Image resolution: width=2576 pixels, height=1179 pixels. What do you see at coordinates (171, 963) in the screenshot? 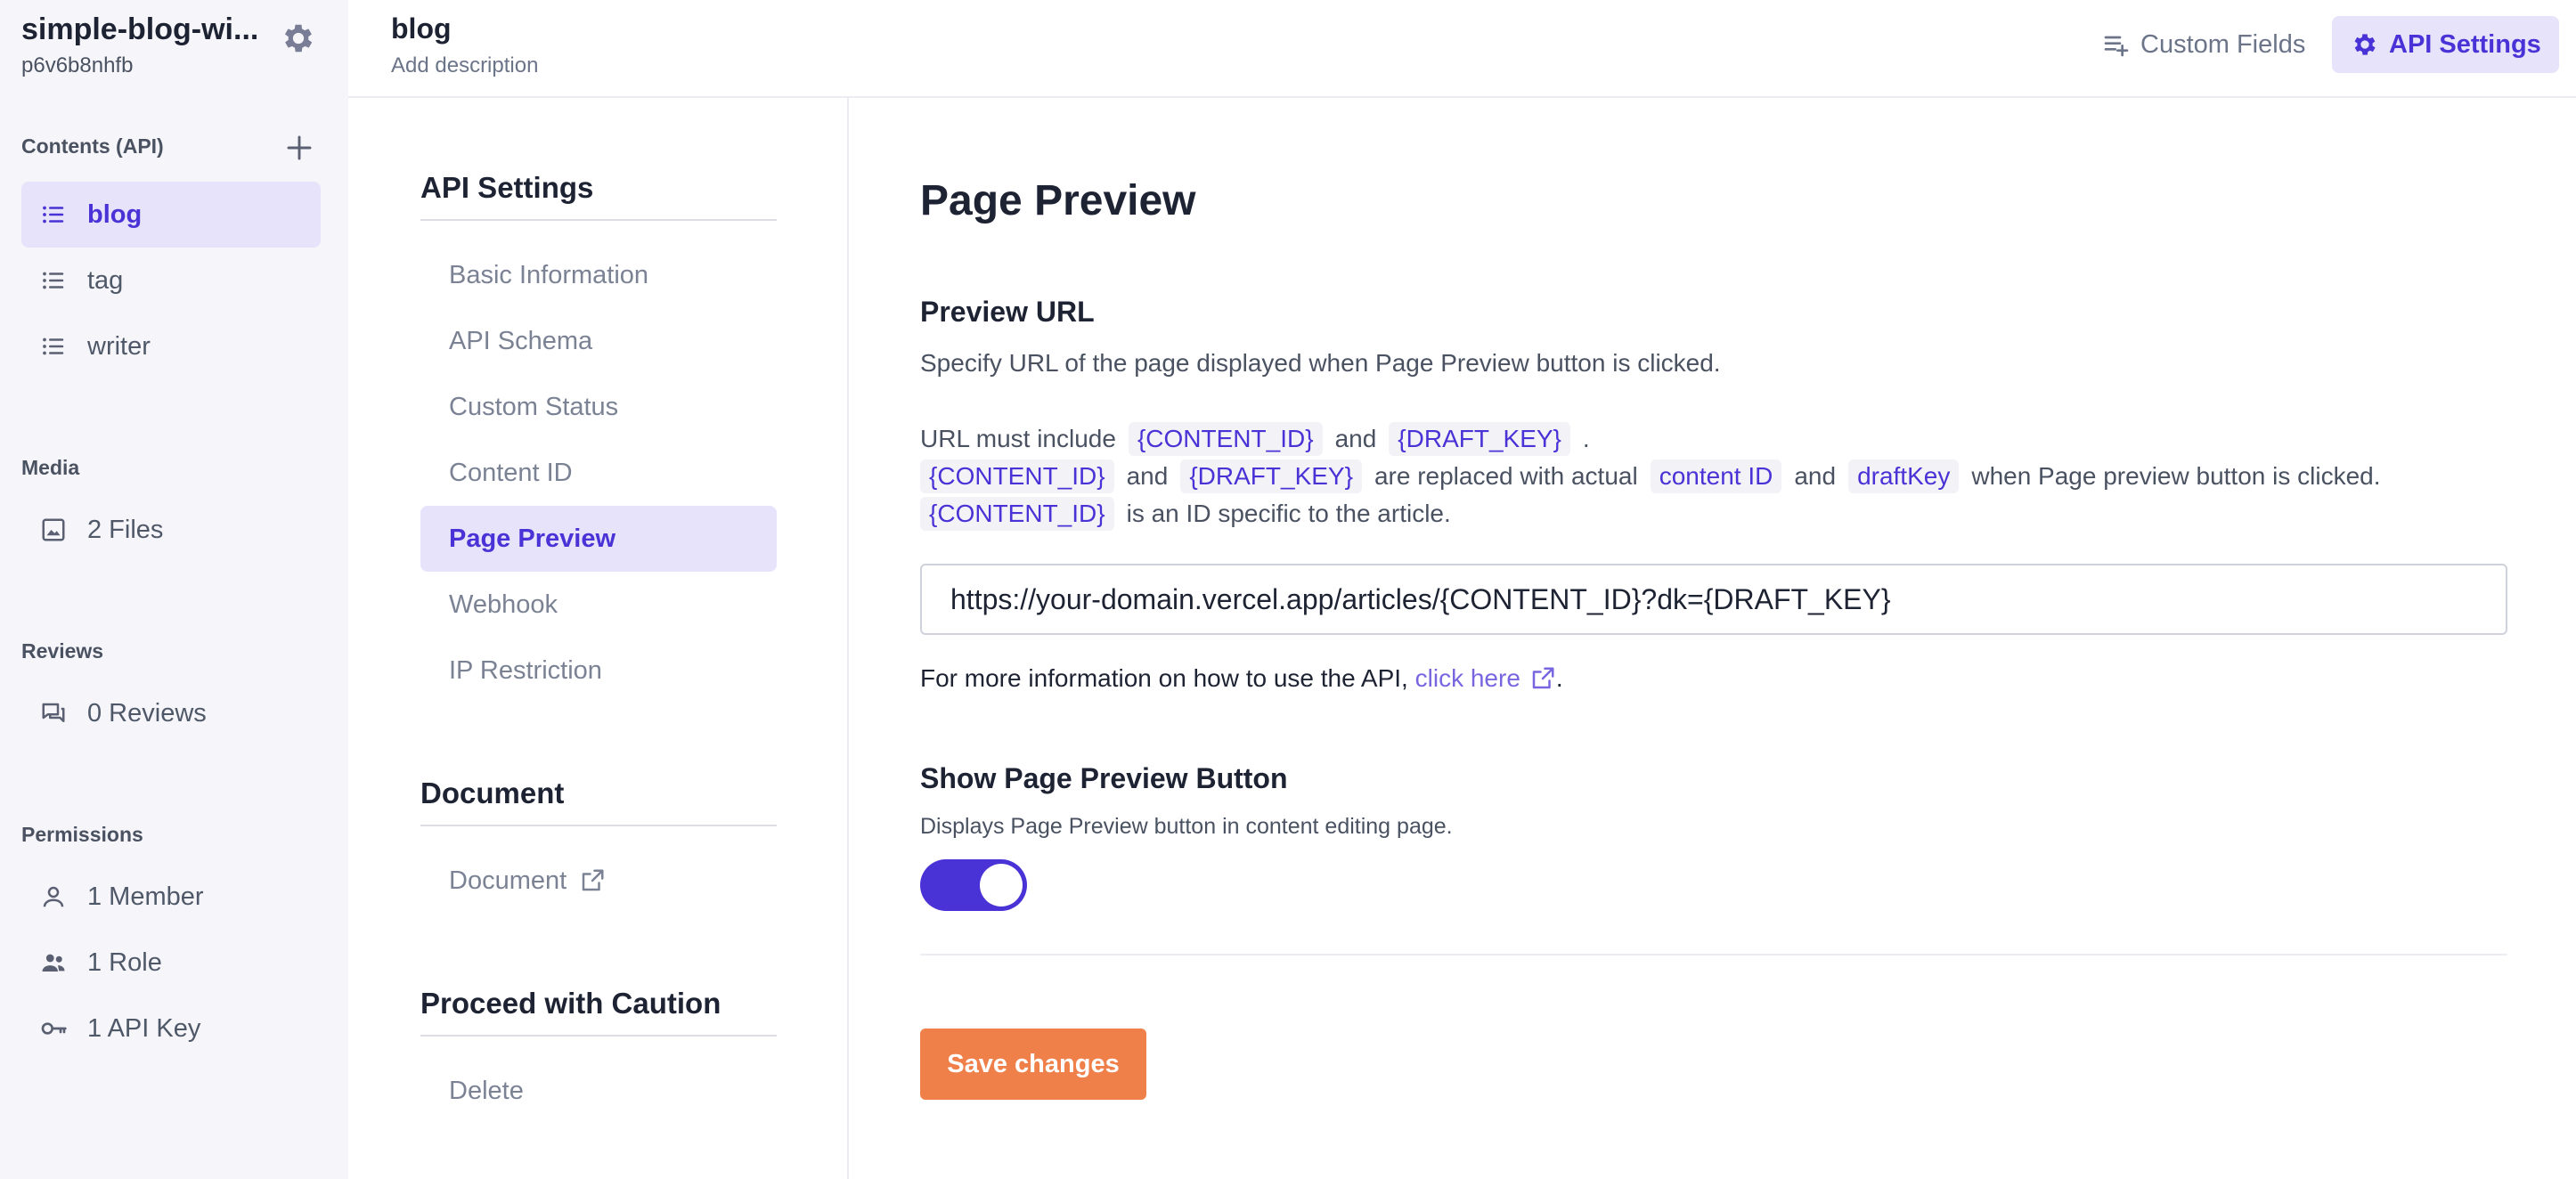
I see `sidebar-item-roles: 1 Role` at bounding box center [171, 963].